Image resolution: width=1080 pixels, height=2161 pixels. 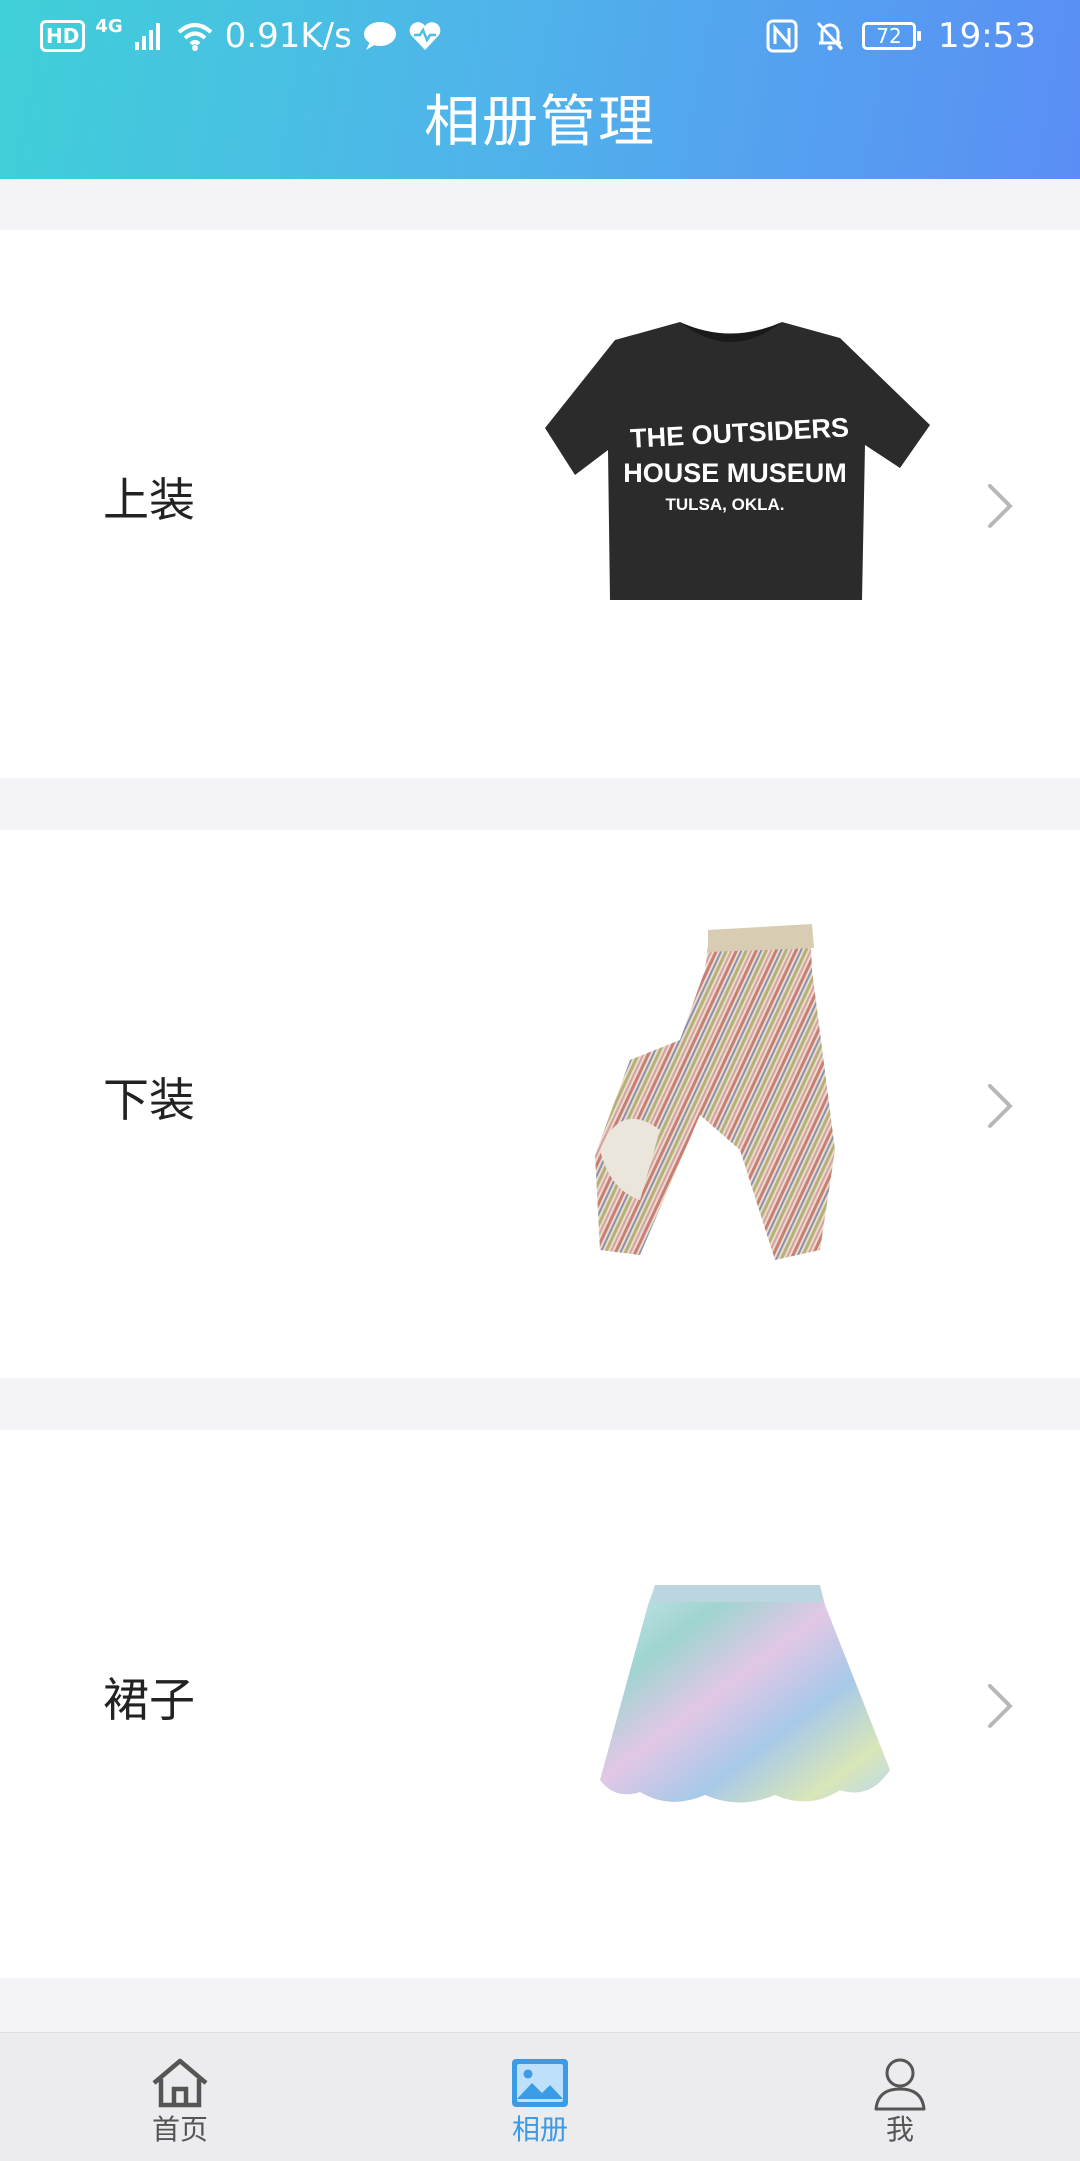 I want to click on app-header: HD 4G 0.91K/s 72 19:53 相册管理, so click(x=540, y=89).